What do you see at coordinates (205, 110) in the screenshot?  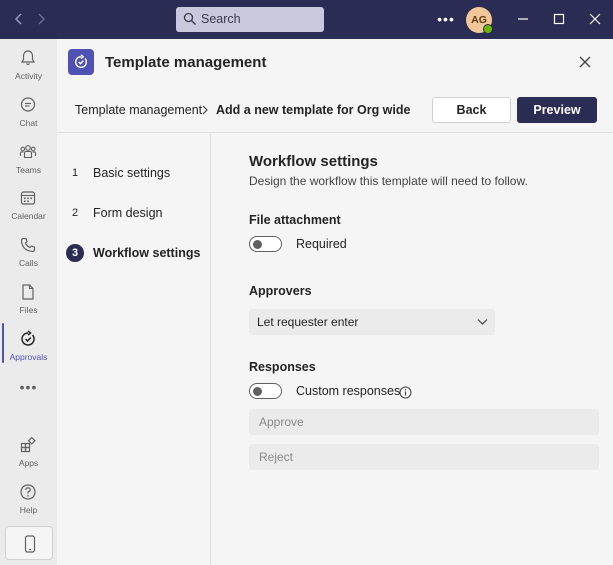 I see `chevron-right-icon` at bounding box center [205, 110].